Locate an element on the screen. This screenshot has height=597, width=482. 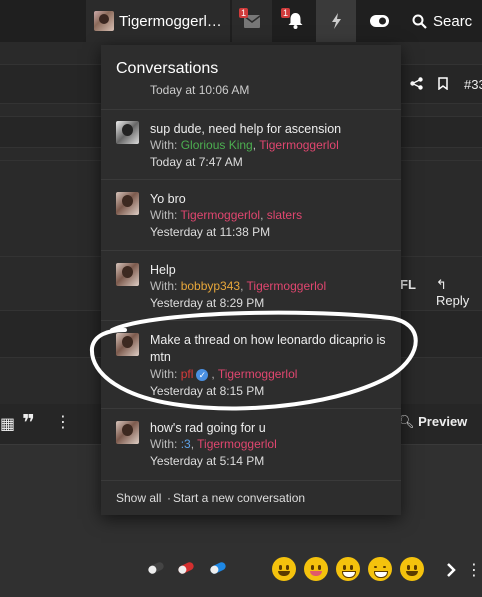
tongue-emoji-icon is located at coordinates (316, 569).